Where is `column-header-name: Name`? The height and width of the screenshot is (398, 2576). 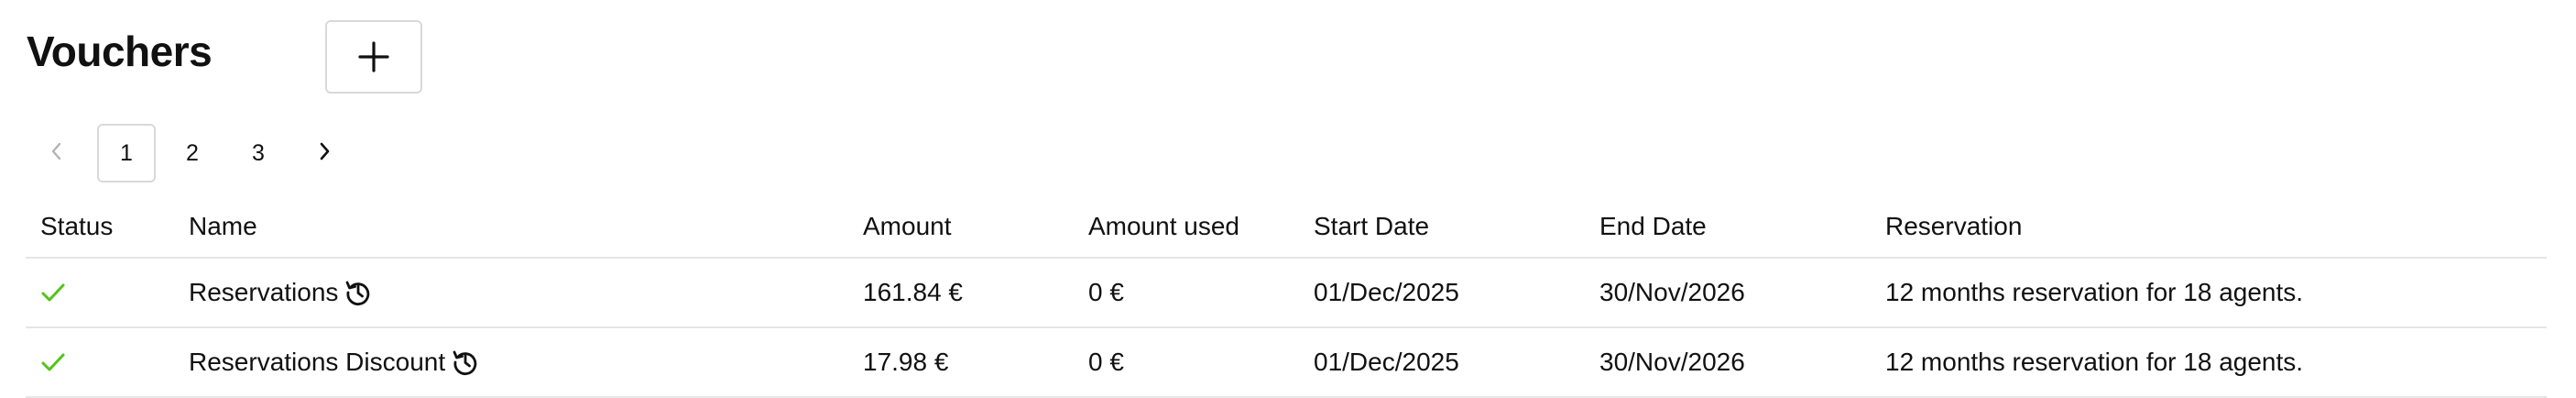 column-header-name: Name is located at coordinates (223, 226).